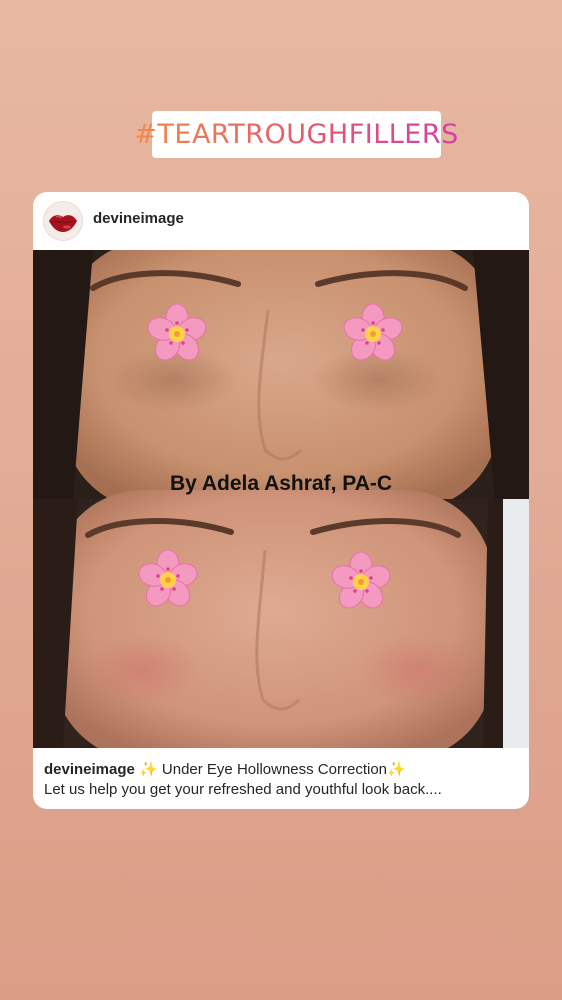 The height and width of the screenshot is (1000, 562). What do you see at coordinates (63, 223) in the screenshot?
I see `red-lips-icon` at bounding box center [63, 223].